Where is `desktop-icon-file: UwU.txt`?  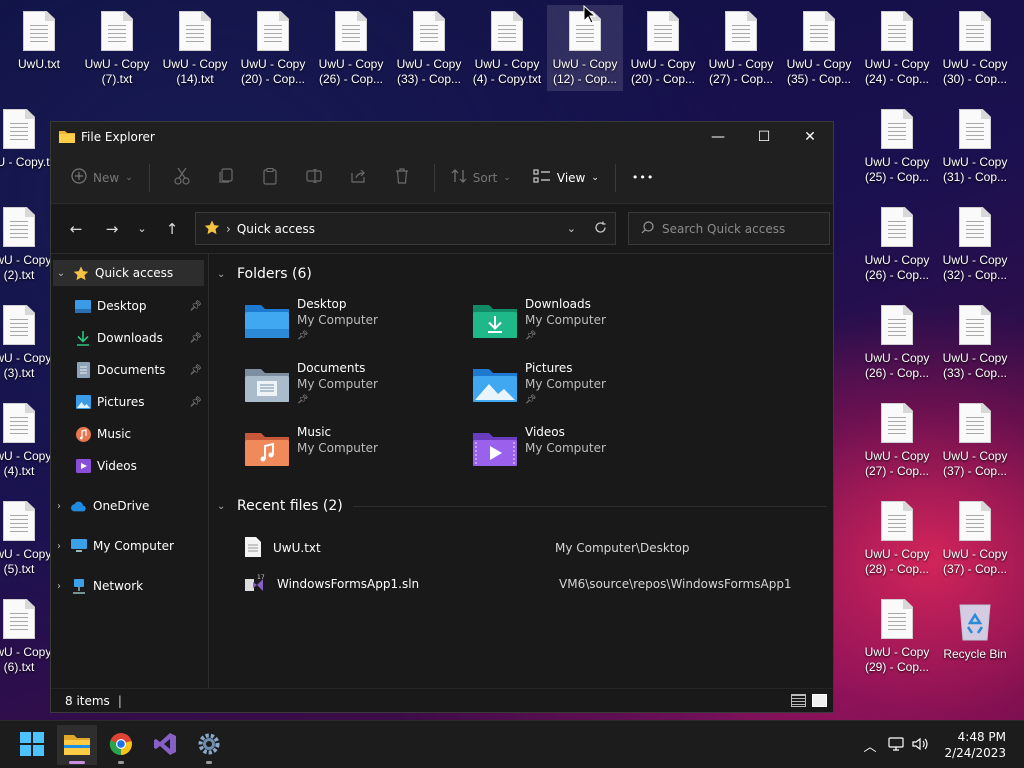
desktop-icon-file: UwU.txt is located at coordinates (39, 48).